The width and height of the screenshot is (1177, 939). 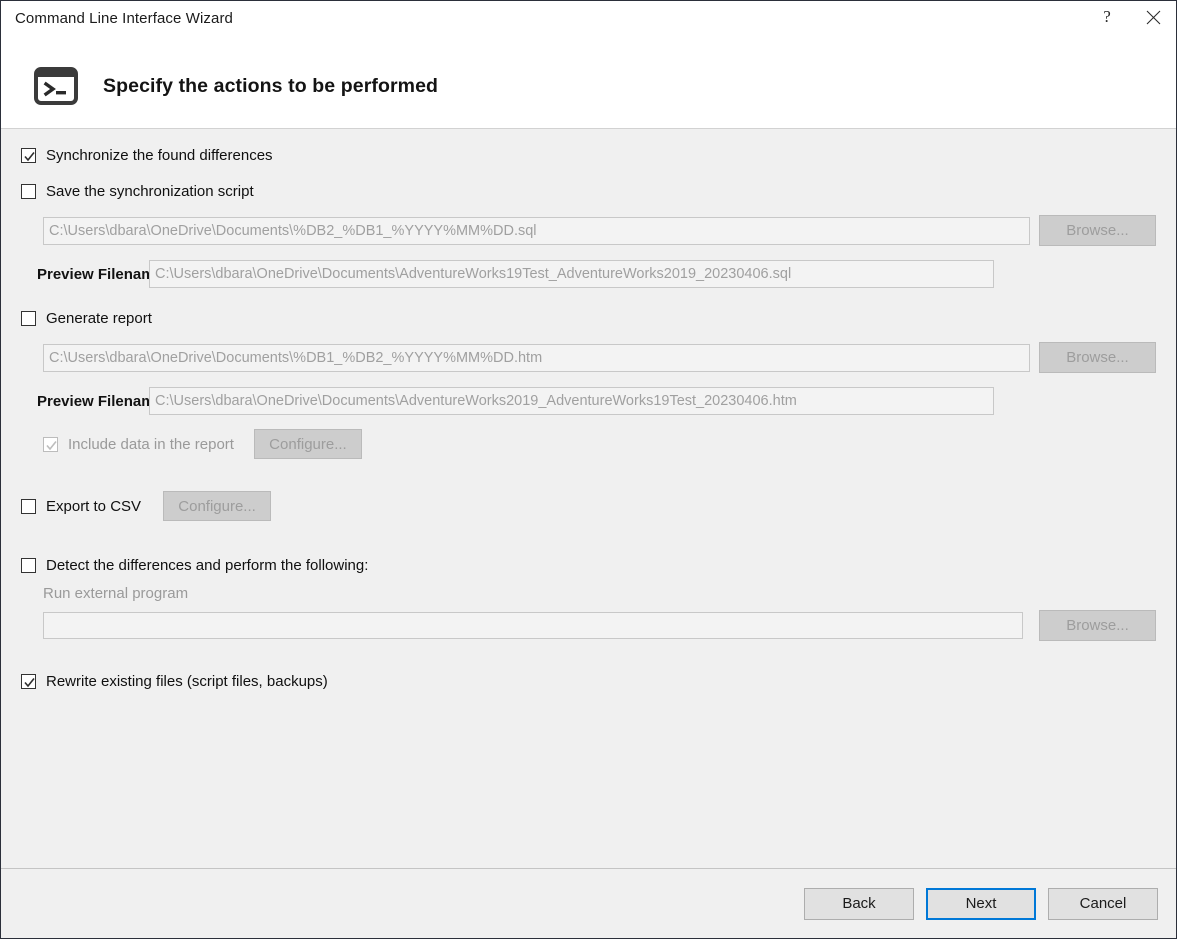 I want to click on title-bar: Command Line Interface Wizard ?, so click(x=588, y=22).